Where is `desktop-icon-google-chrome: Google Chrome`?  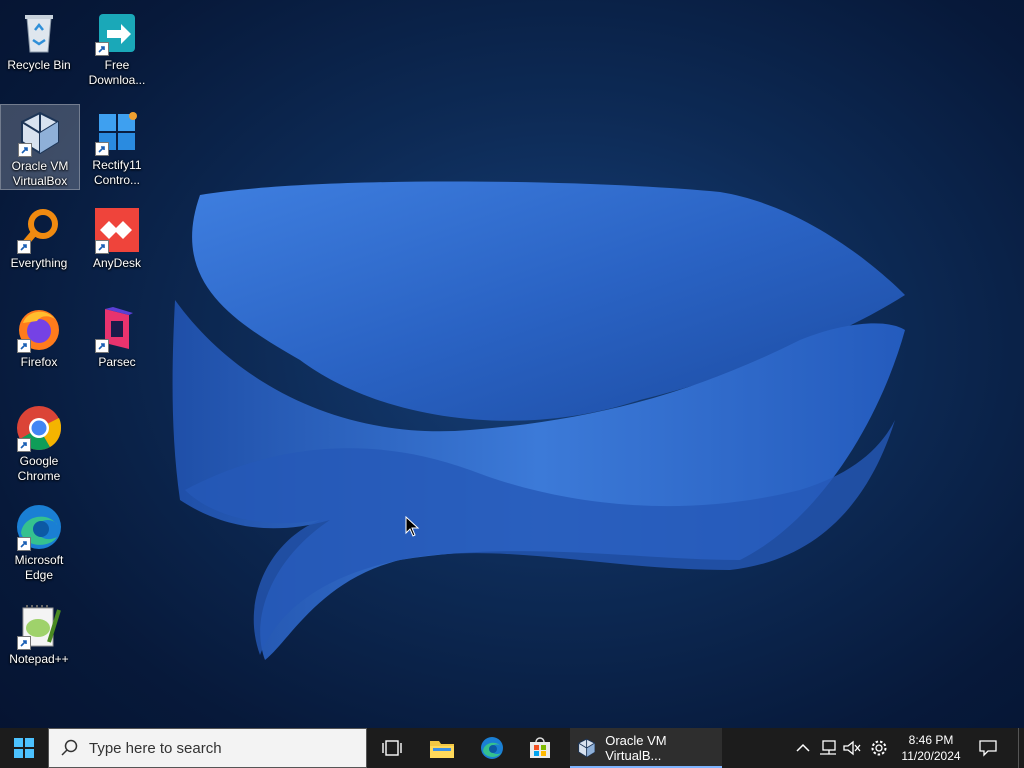 desktop-icon-google-chrome: Google Chrome is located at coordinates (39, 442).